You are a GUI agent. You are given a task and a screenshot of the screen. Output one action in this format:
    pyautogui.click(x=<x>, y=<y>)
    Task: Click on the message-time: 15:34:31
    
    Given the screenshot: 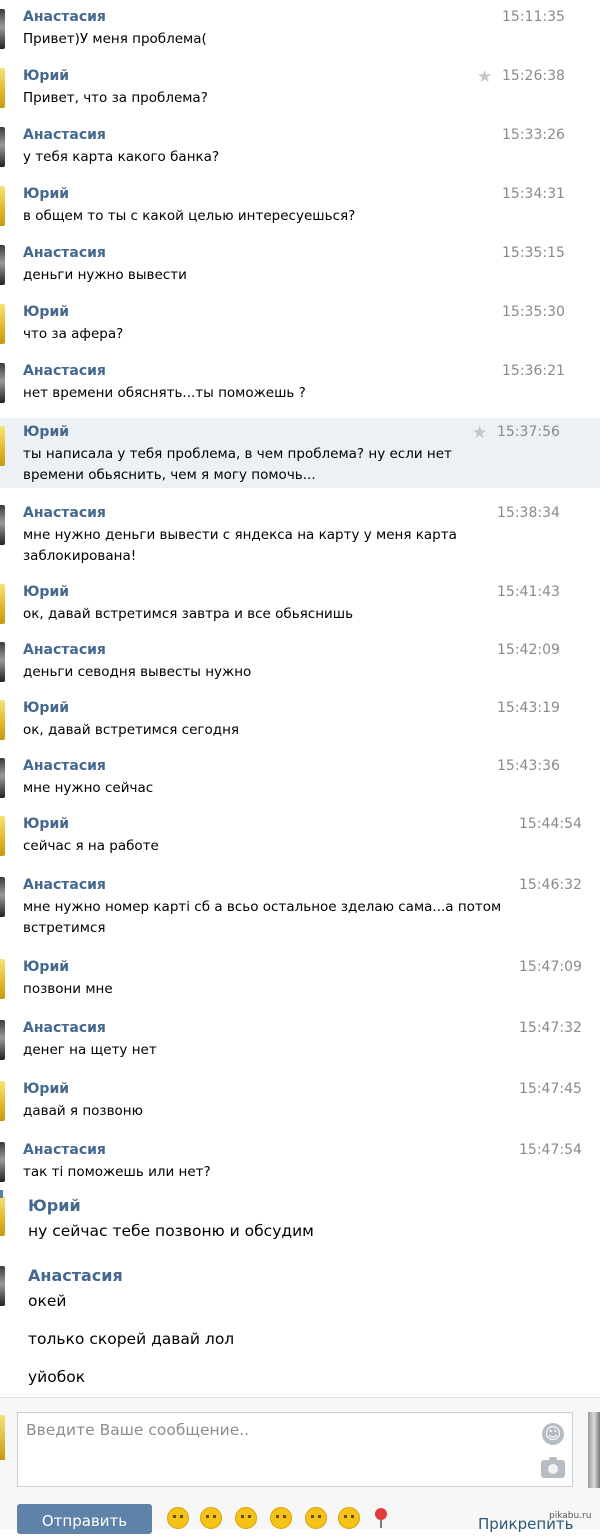 What is the action you would take?
    pyautogui.click(x=533, y=194)
    